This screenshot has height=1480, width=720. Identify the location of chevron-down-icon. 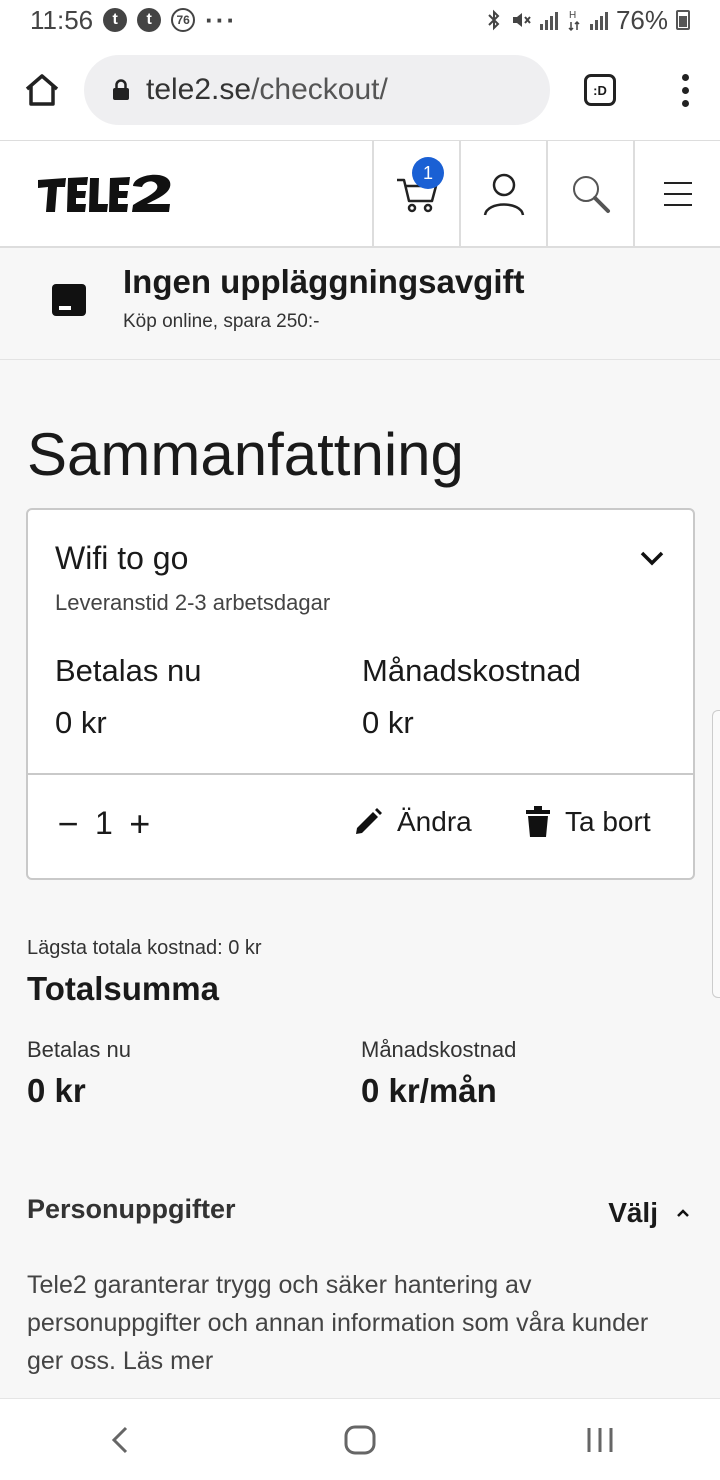
(652, 558).